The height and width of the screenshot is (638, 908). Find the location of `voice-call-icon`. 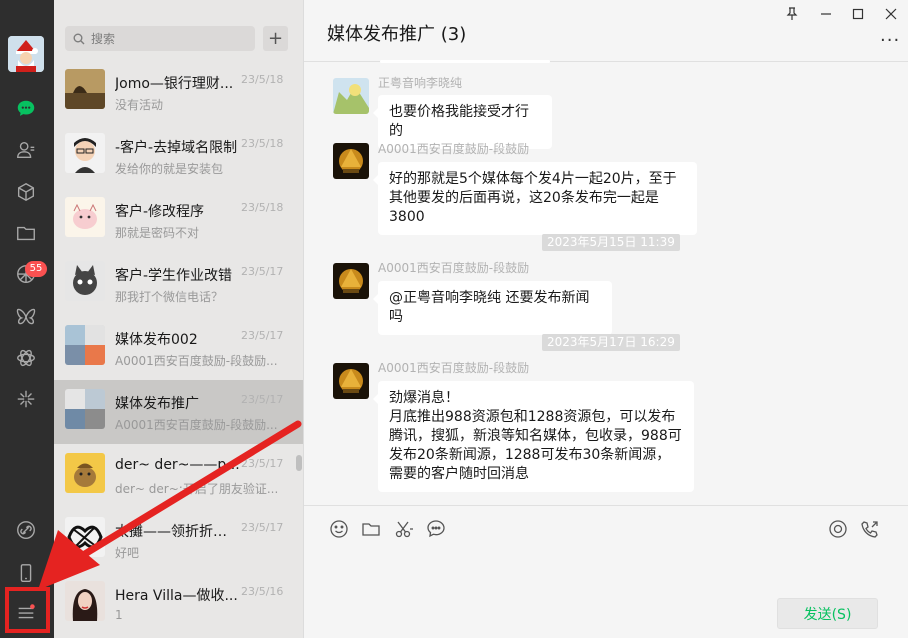

voice-call-icon is located at coordinates (870, 529).